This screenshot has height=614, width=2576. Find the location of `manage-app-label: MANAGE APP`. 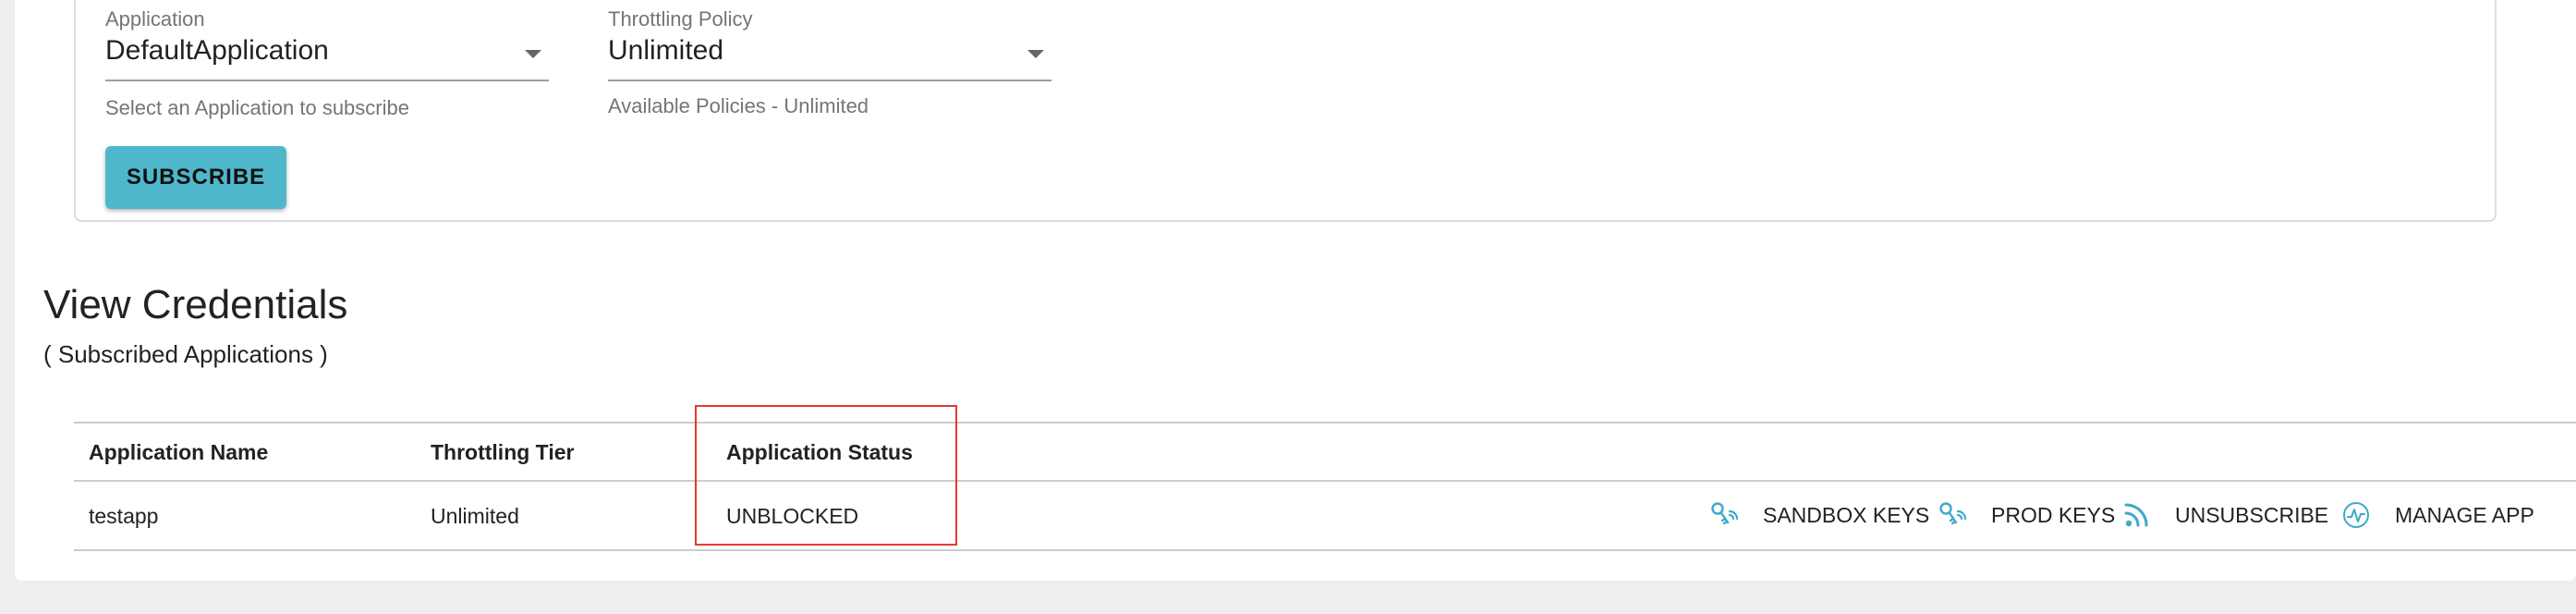

manage-app-label: MANAGE APP is located at coordinates (2464, 514).